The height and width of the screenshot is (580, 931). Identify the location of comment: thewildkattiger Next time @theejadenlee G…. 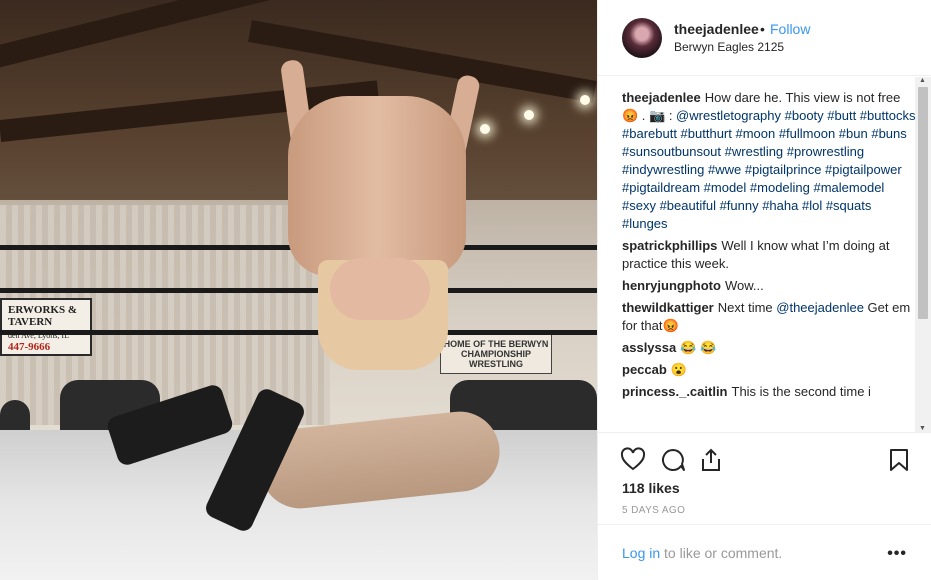
(757, 317).